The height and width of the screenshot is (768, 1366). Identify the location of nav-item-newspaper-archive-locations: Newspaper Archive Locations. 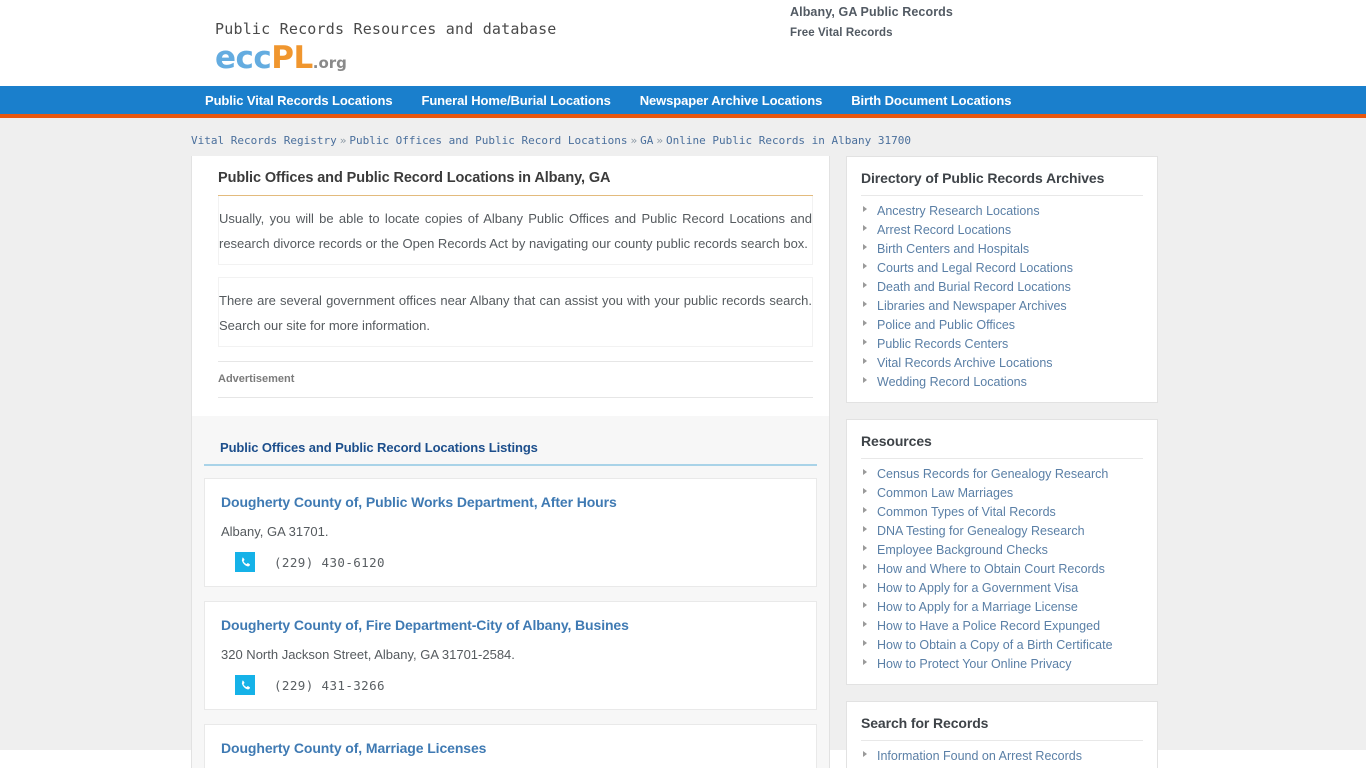
(731, 100).